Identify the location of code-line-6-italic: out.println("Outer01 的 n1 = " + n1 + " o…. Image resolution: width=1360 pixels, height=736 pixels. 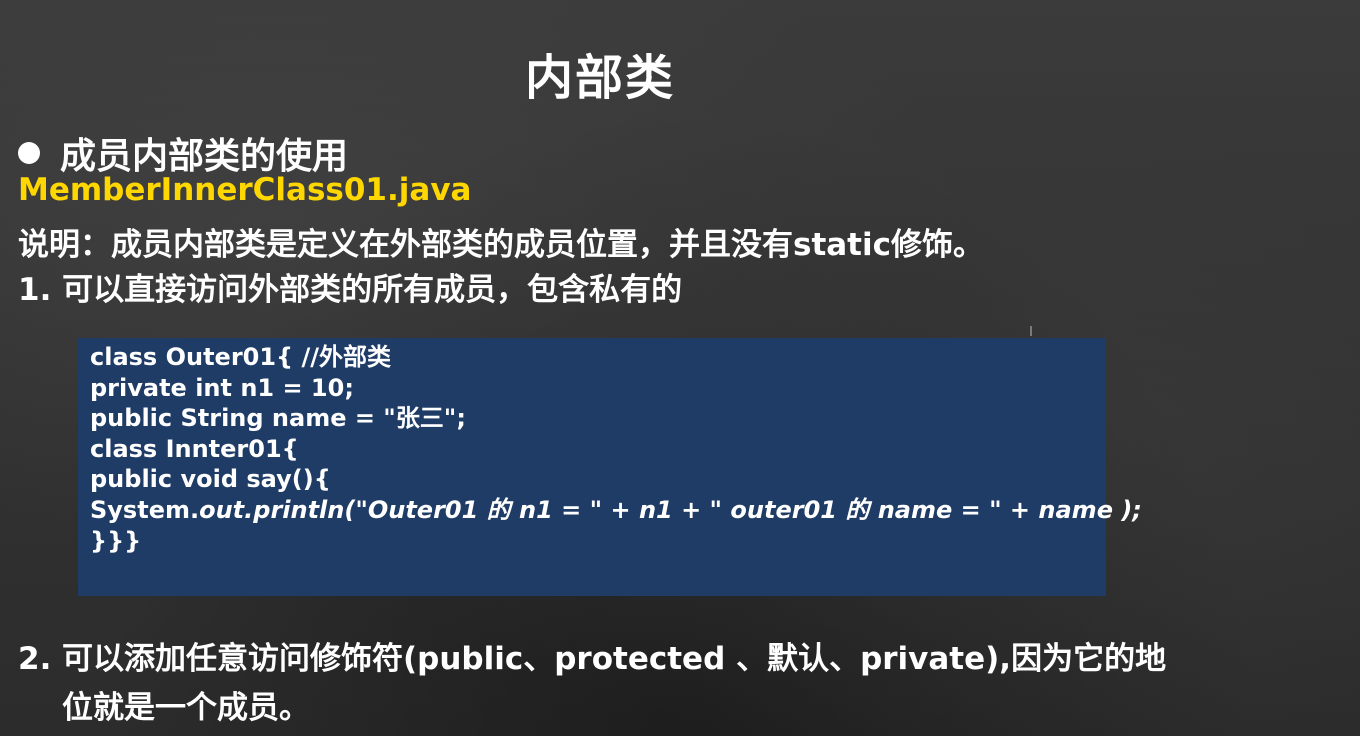
(670, 509).